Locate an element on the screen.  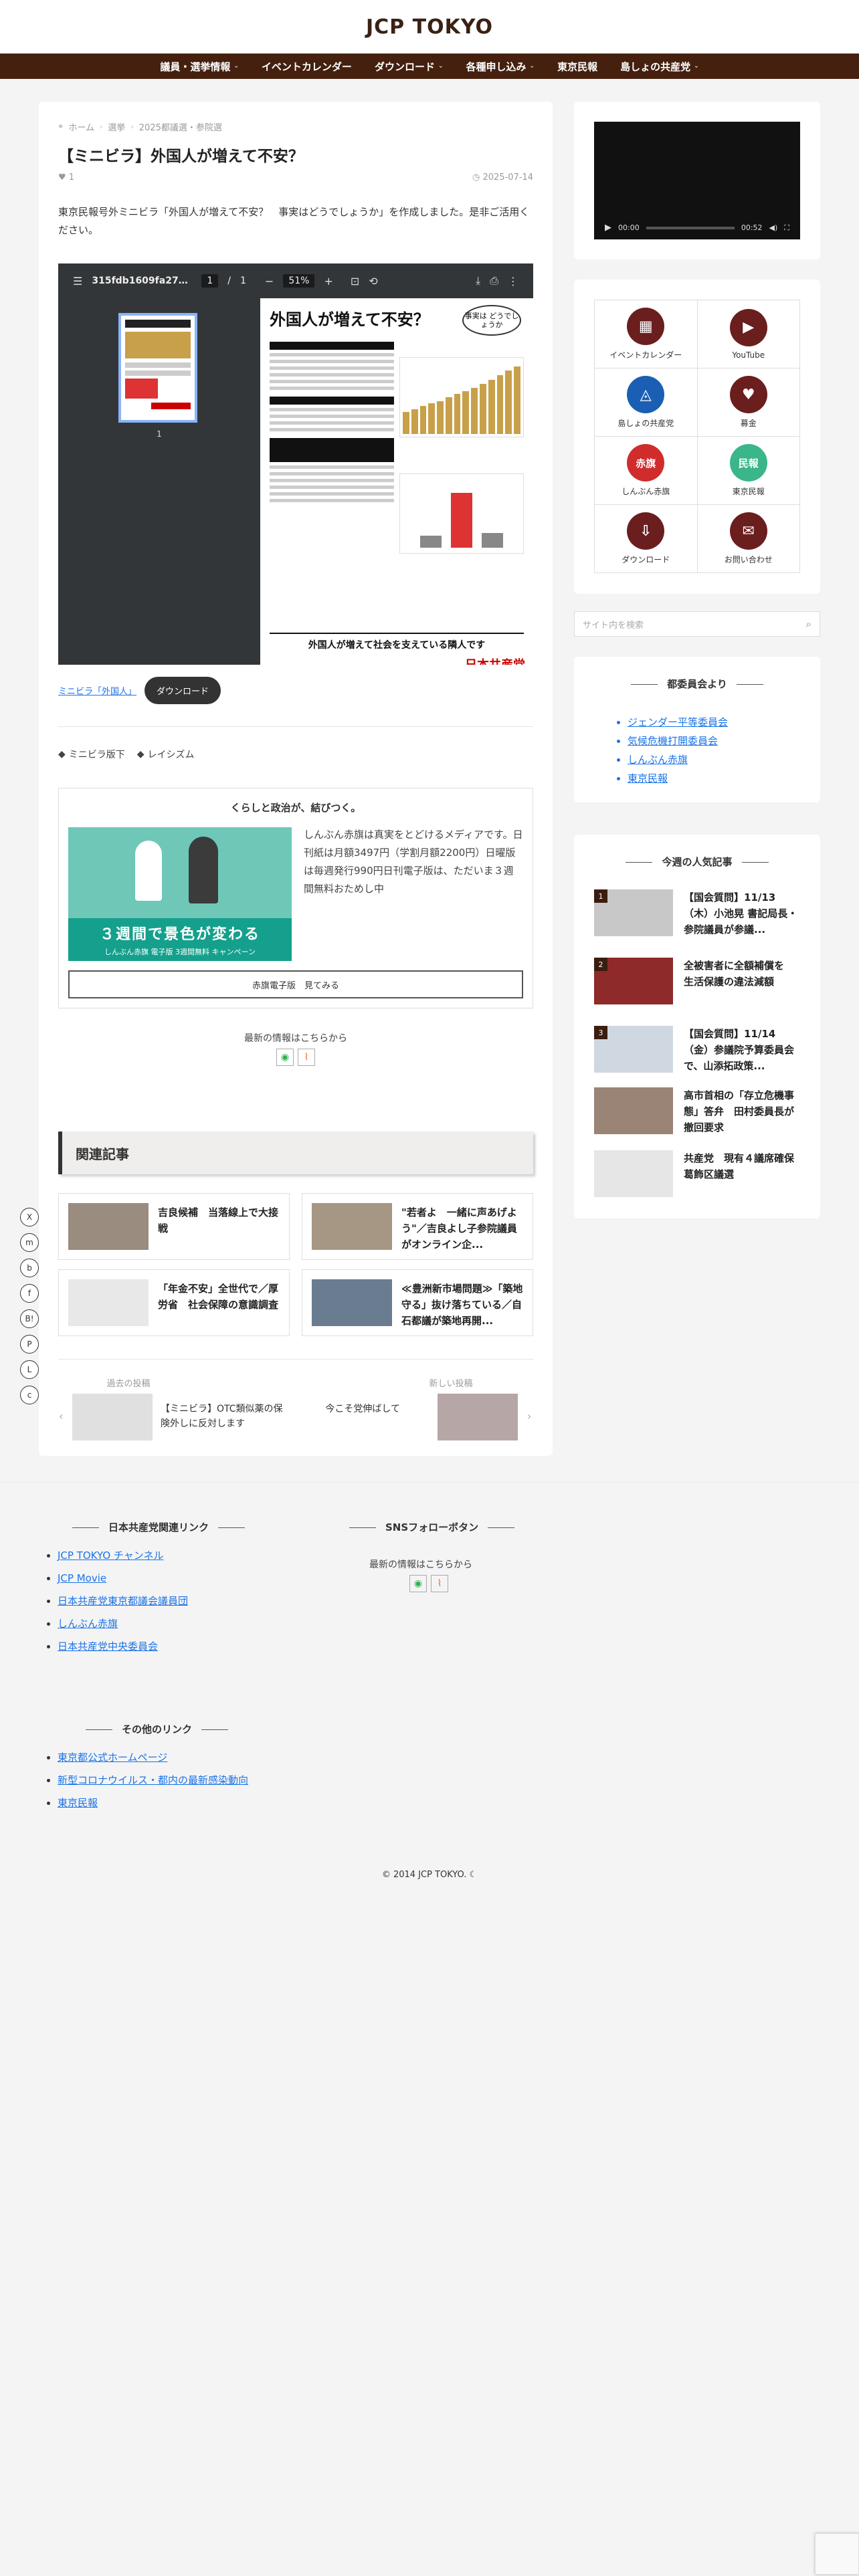
search-input: サイト内を検索 ⌕ is located at coordinates (697, 624).